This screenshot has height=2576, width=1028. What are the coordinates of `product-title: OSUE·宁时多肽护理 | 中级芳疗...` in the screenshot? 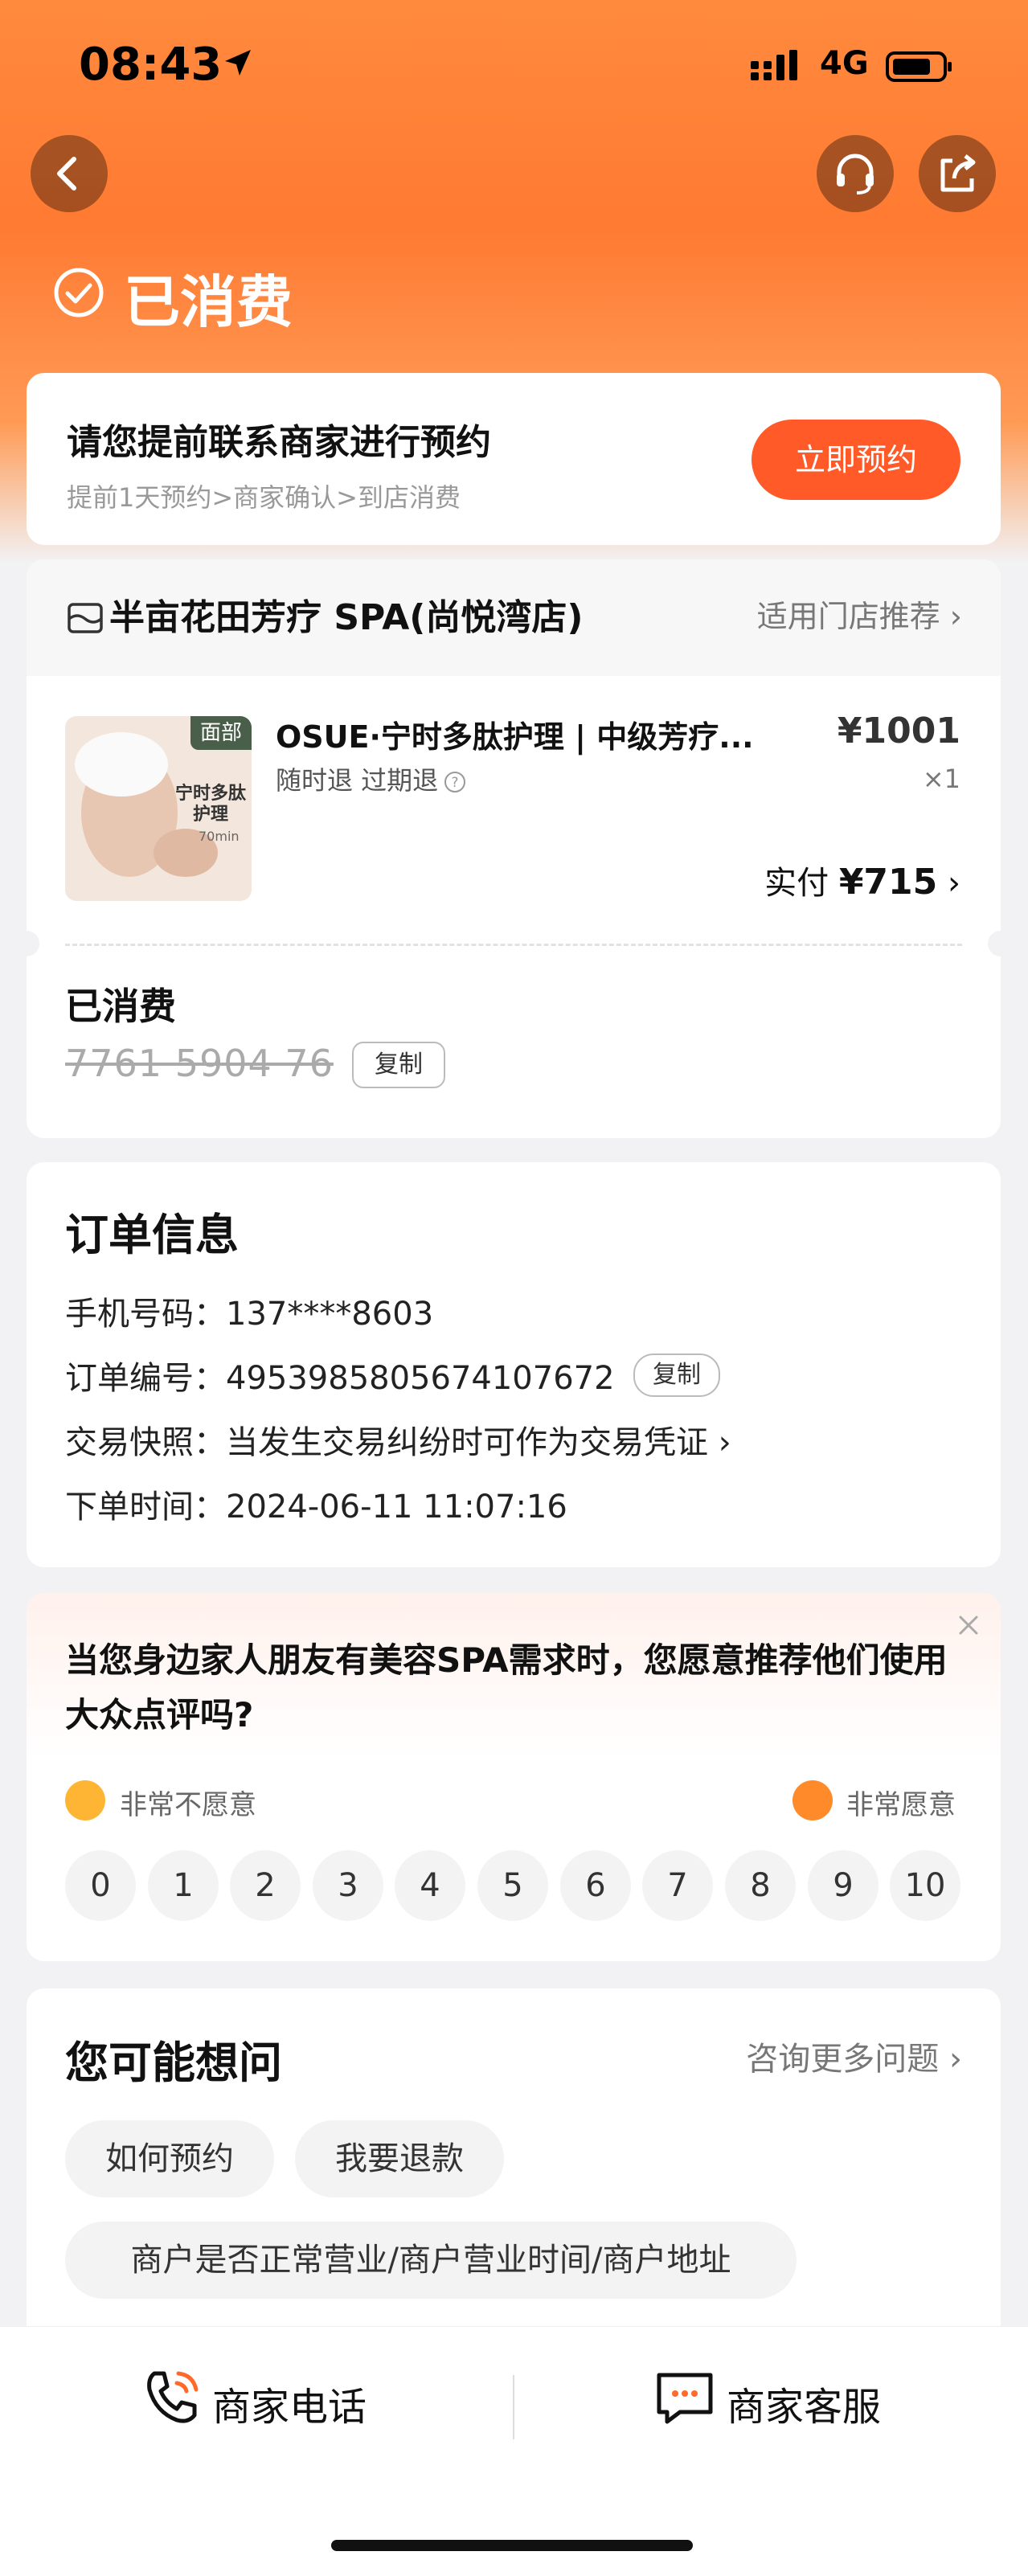 It's located at (549, 734).